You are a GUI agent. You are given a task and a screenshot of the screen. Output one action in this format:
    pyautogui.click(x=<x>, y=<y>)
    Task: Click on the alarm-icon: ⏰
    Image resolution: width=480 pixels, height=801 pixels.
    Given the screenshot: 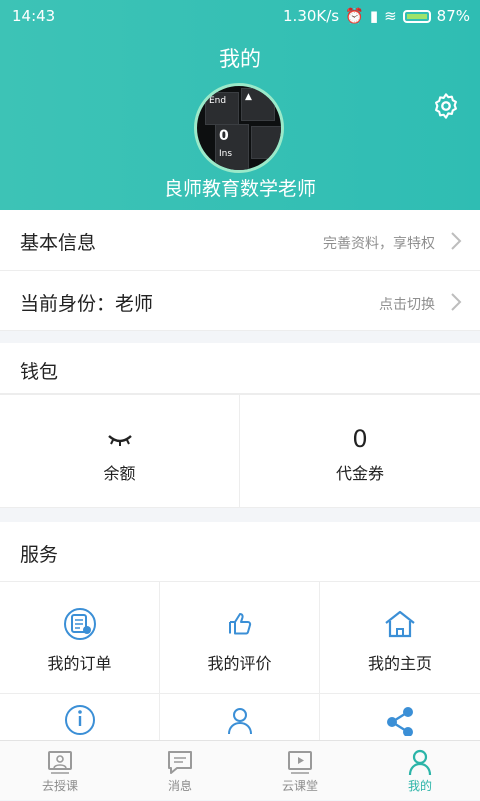 What is the action you would take?
    pyautogui.click(x=354, y=16)
    